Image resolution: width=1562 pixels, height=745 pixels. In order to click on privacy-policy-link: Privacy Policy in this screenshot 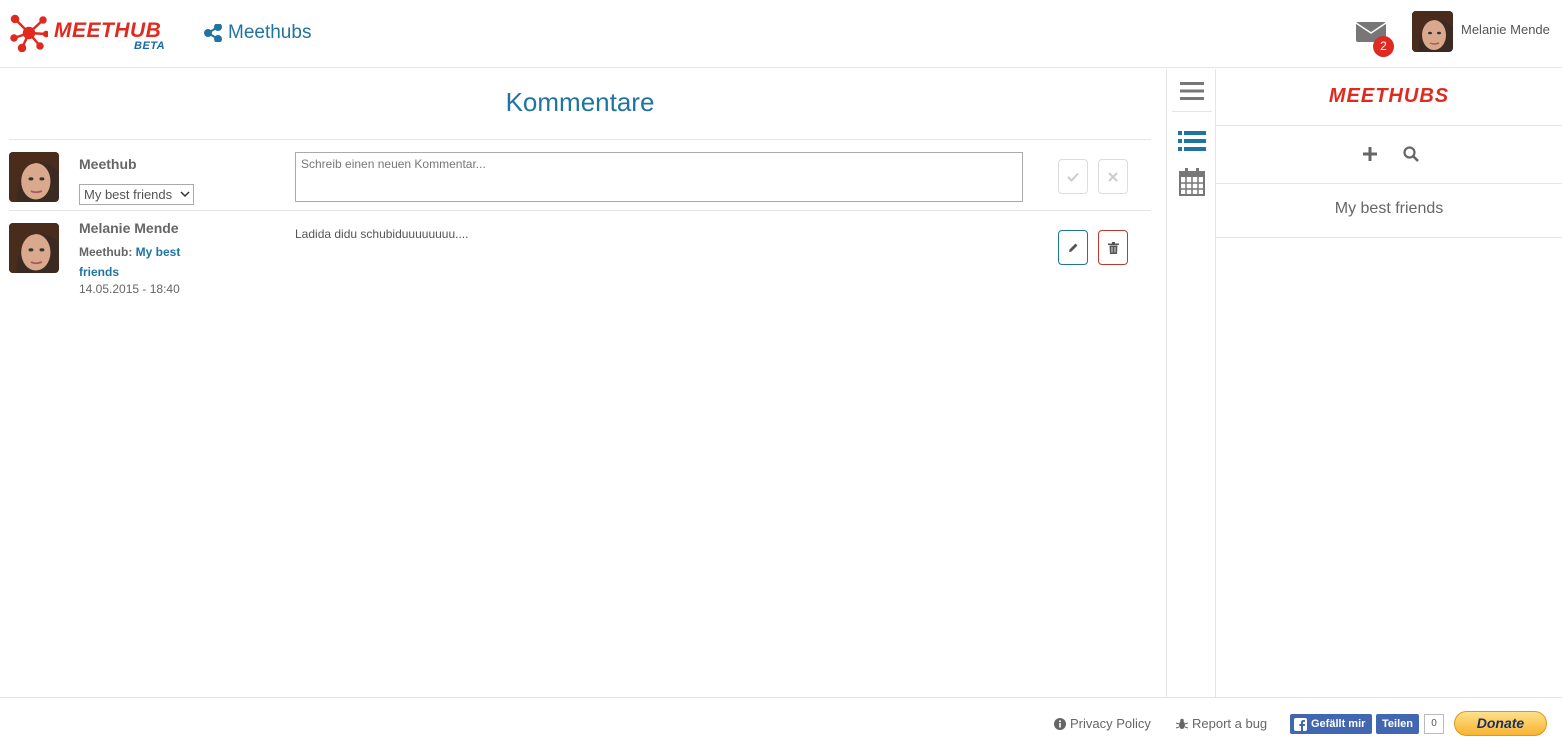, I will do `click(1102, 723)`.